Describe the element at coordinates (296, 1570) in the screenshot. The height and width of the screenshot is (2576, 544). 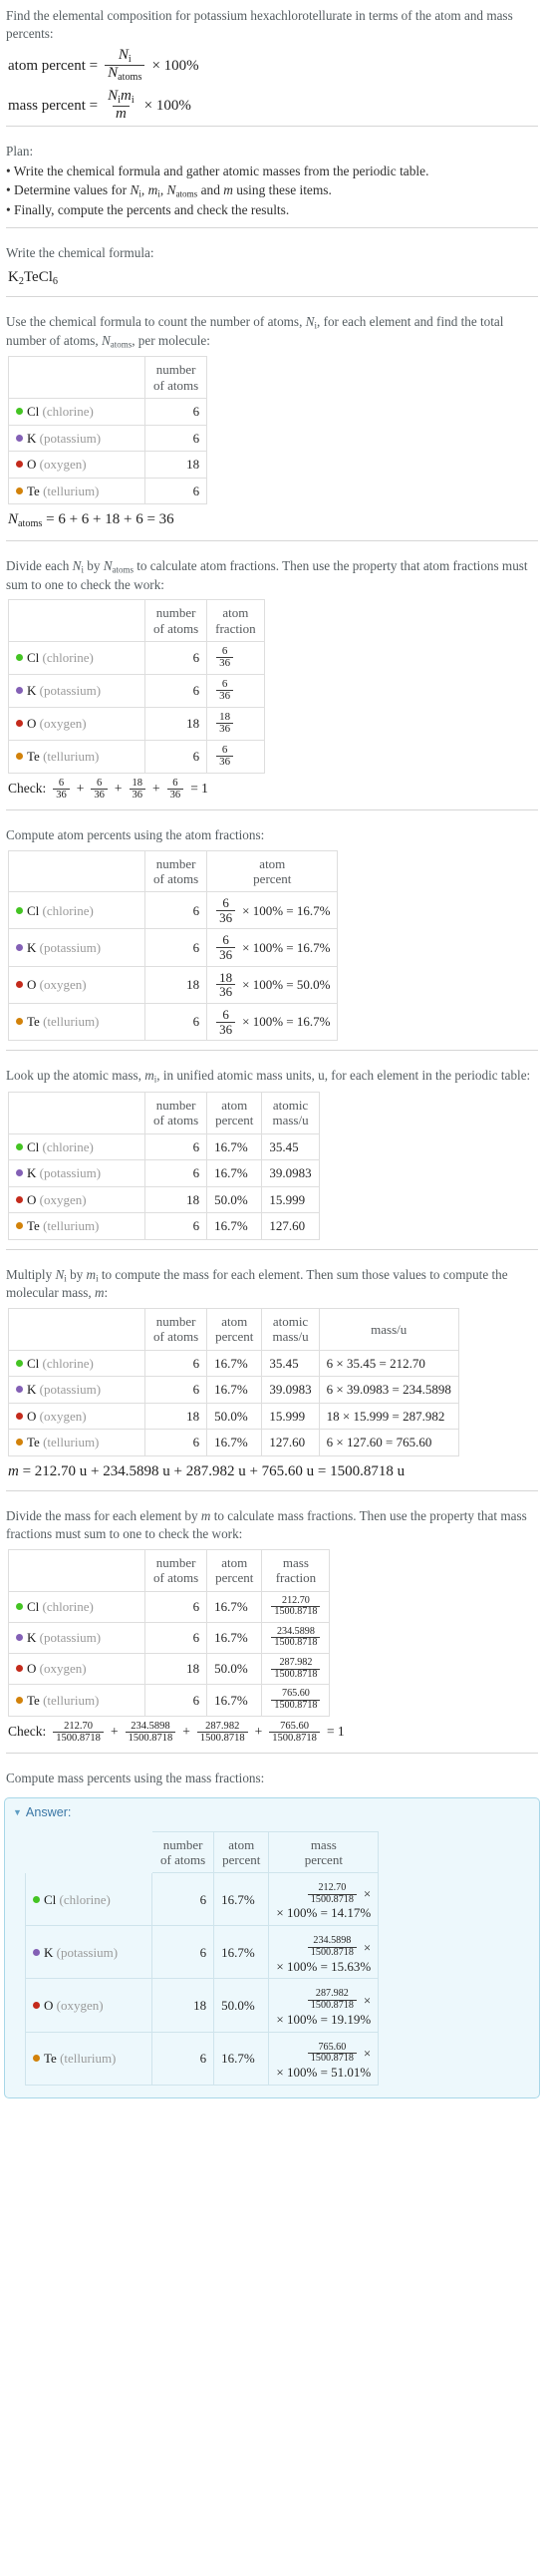
I see `col-header-mass-fraction: mass fraction` at that location.